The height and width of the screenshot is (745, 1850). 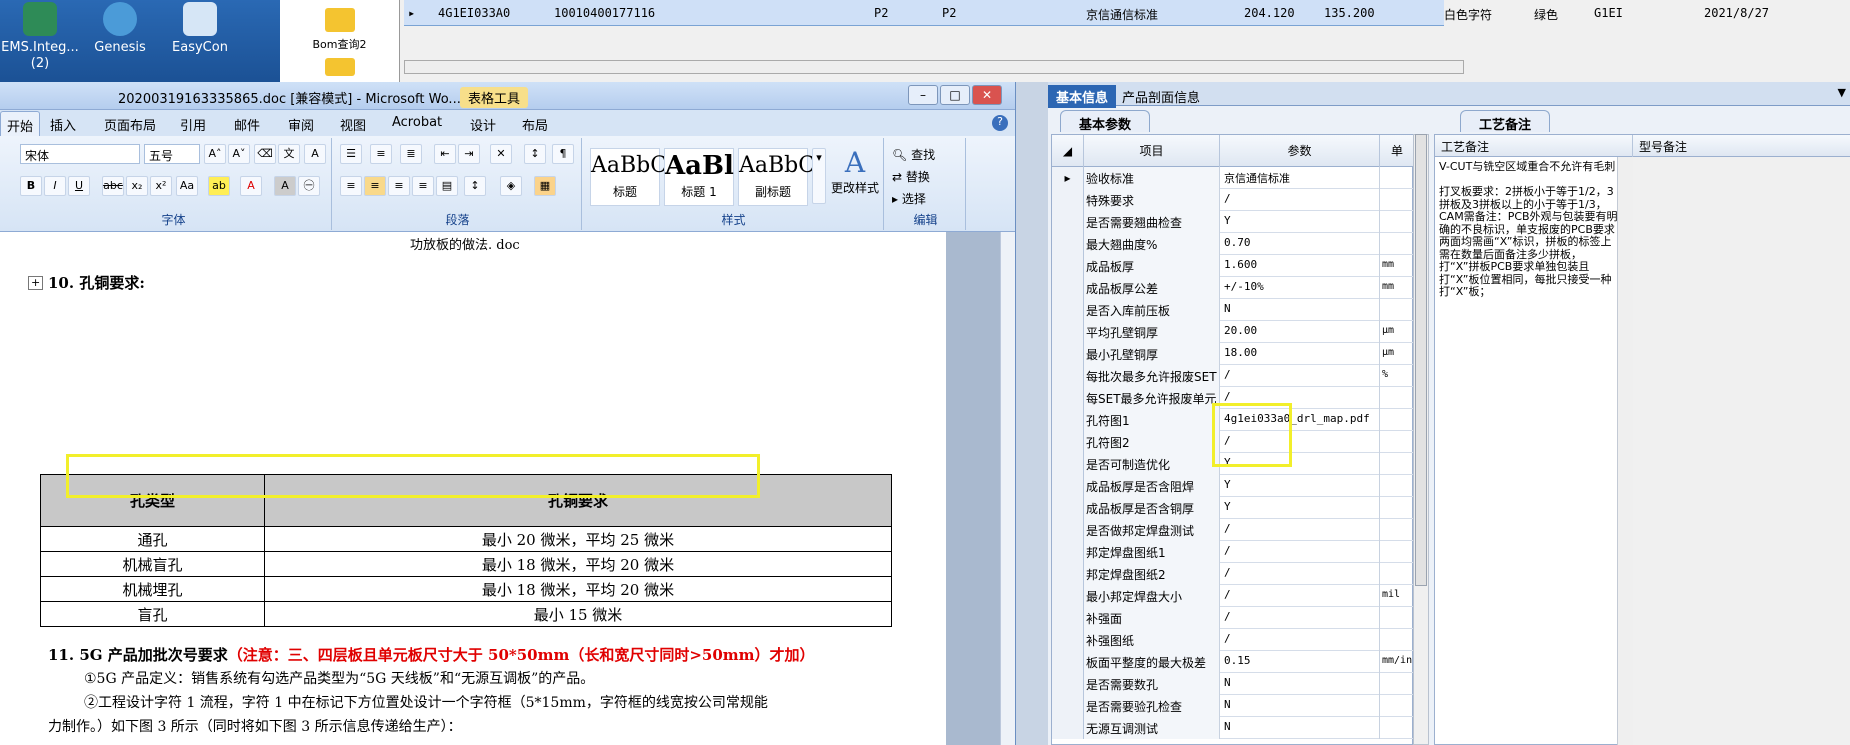 I want to click on strikethrough-icon: abc, so click(x=113, y=186).